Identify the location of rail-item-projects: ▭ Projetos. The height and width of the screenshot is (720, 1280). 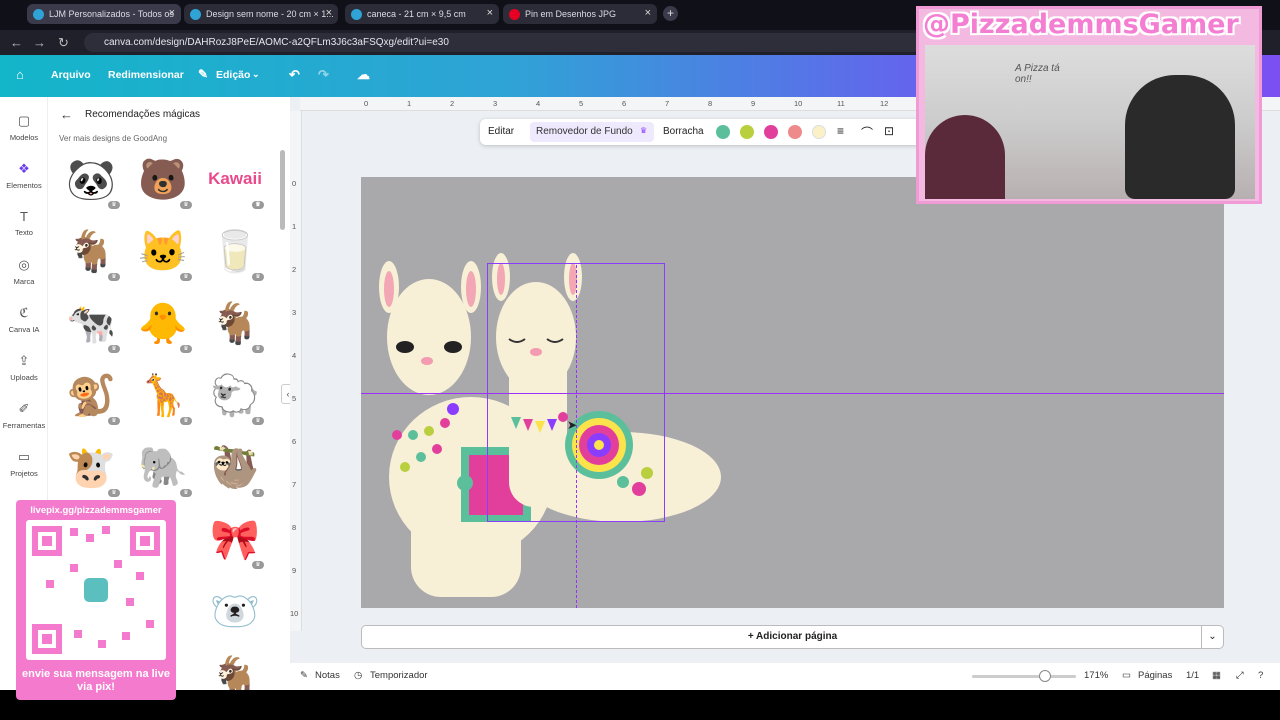
(24, 463).